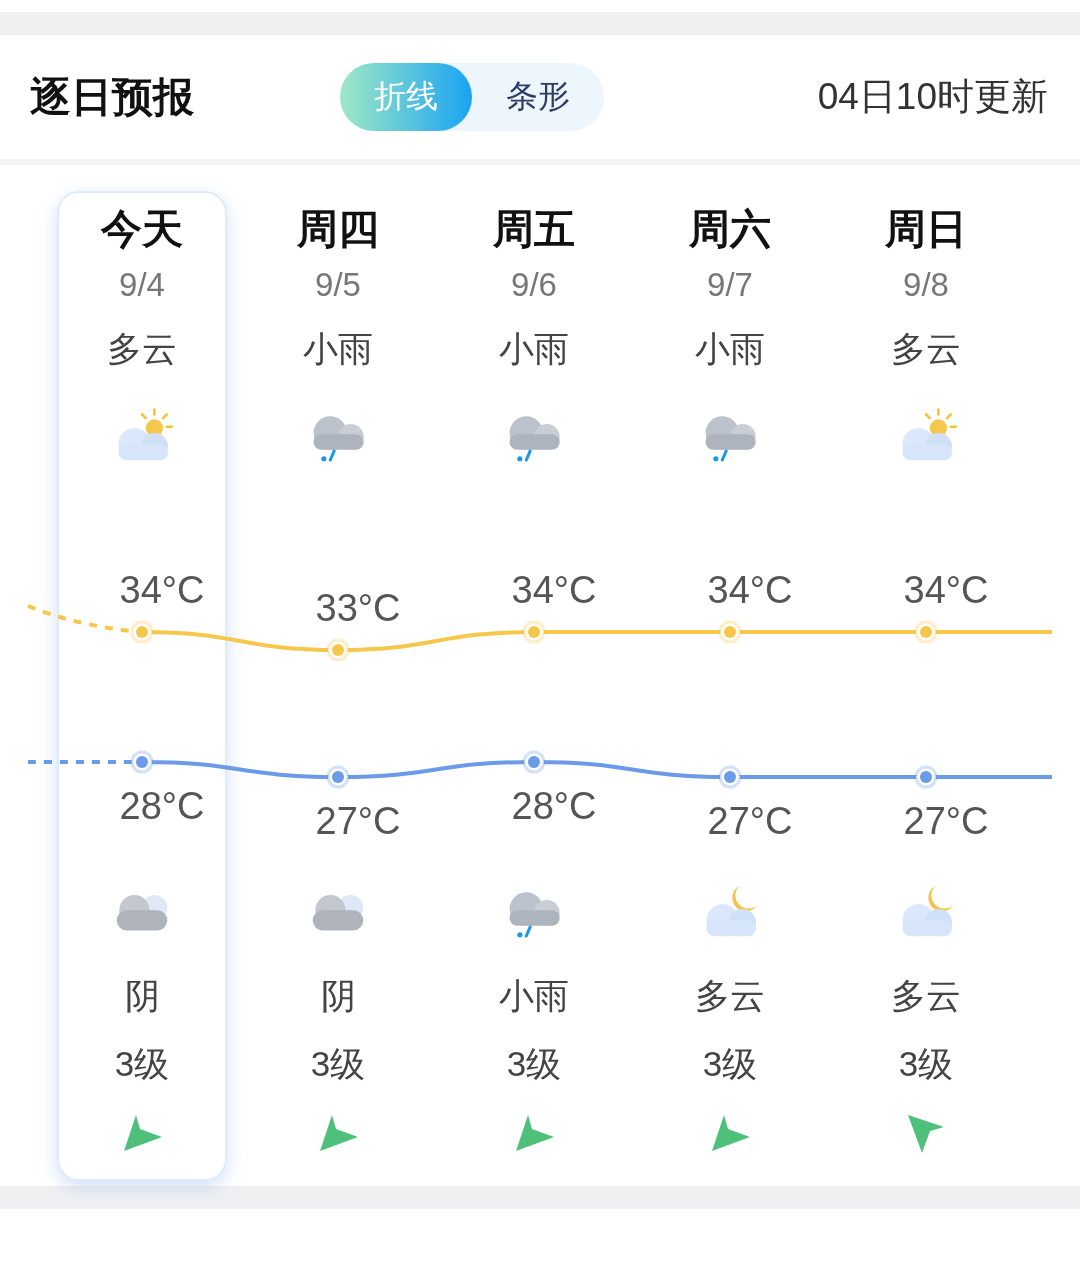 The width and height of the screenshot is (1080, 1261). I want to click on day-date: 9/7, so click(730, 285).